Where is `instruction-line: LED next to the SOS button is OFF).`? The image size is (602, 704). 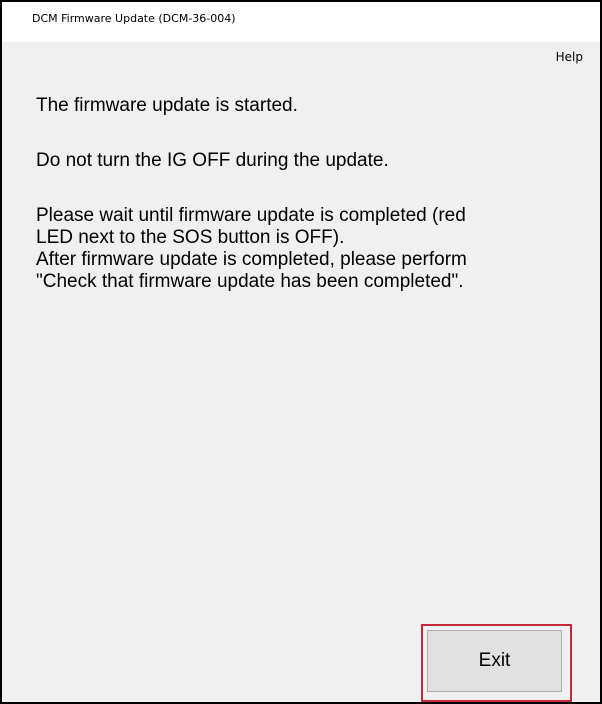
instruction-line: LED next to the SOS button is OFF). is located at coordinates (190, 237).